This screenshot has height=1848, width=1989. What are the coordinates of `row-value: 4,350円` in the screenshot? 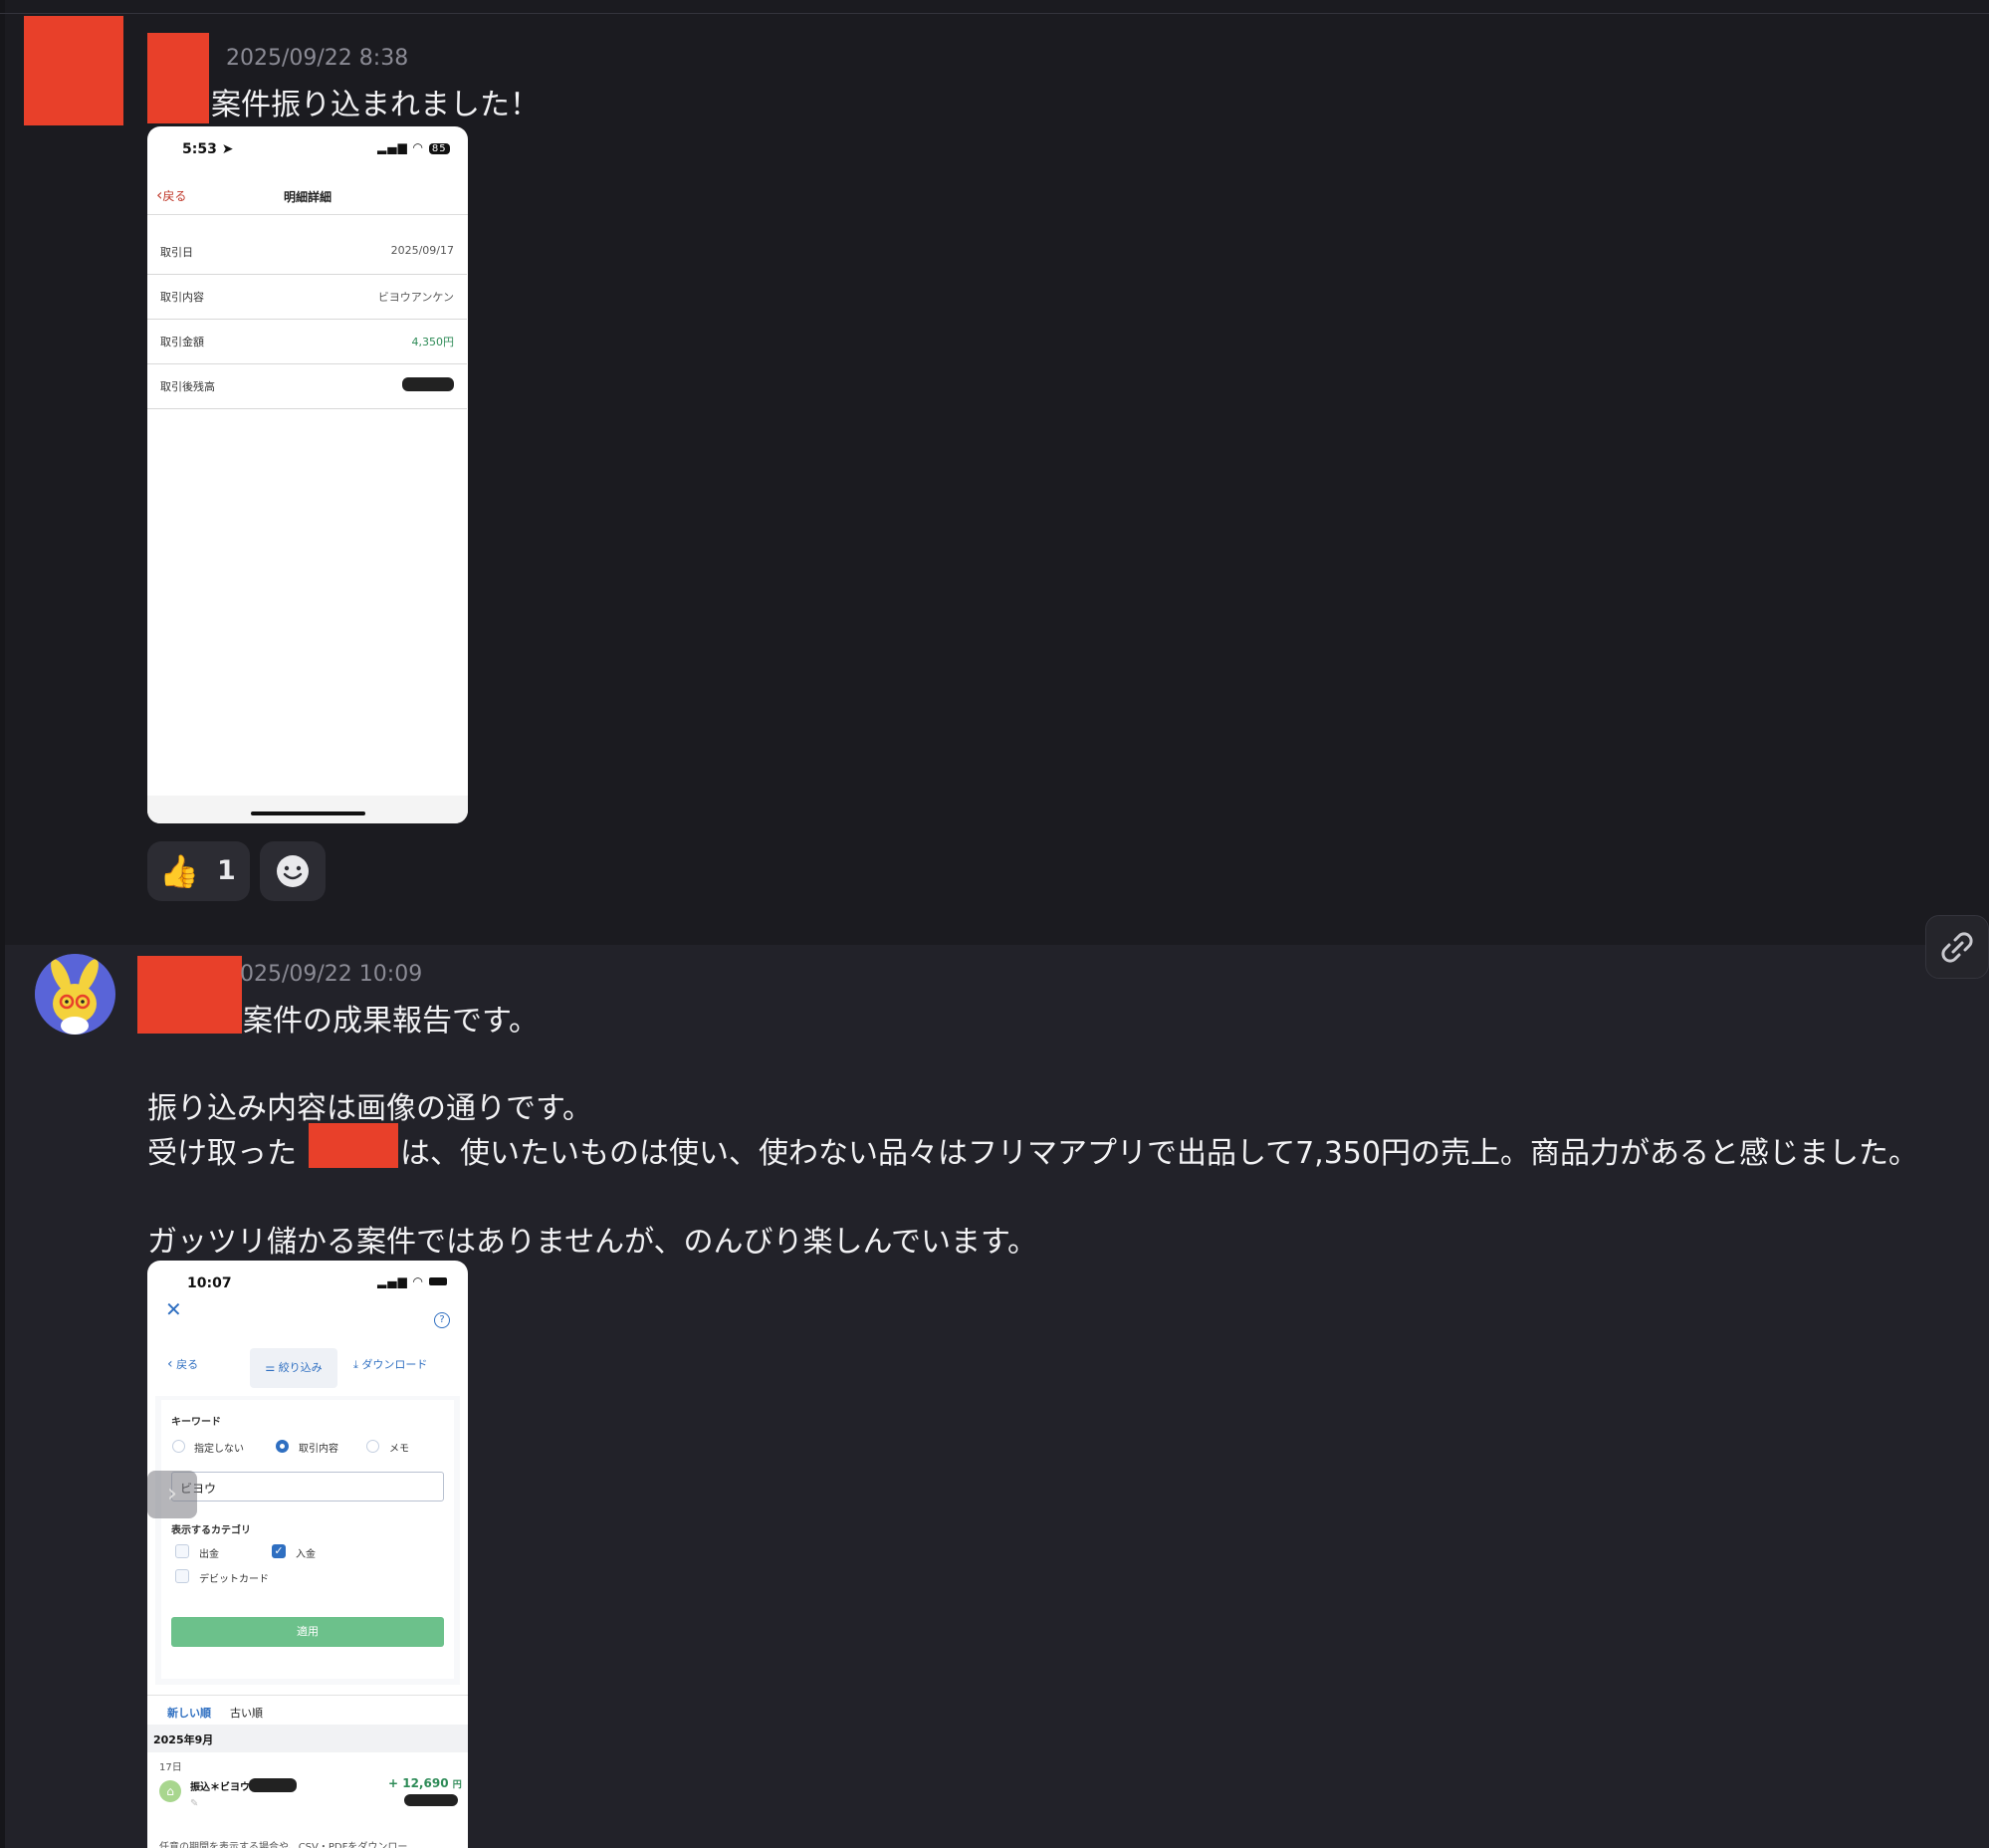 It's located at (433, 342).